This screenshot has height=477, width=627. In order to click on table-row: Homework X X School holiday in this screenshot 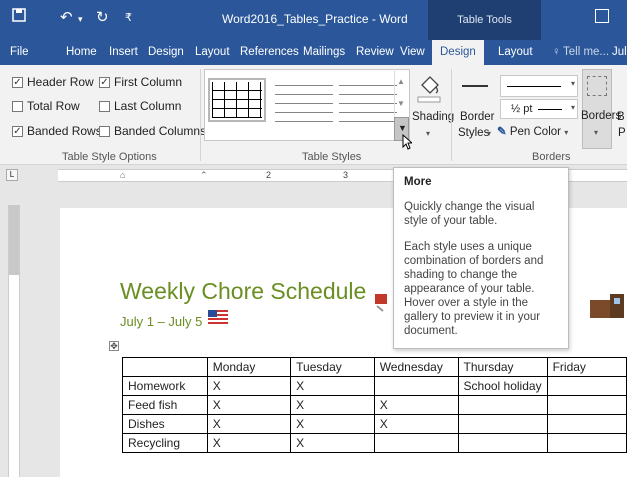, I will do `click(374, 386)`.